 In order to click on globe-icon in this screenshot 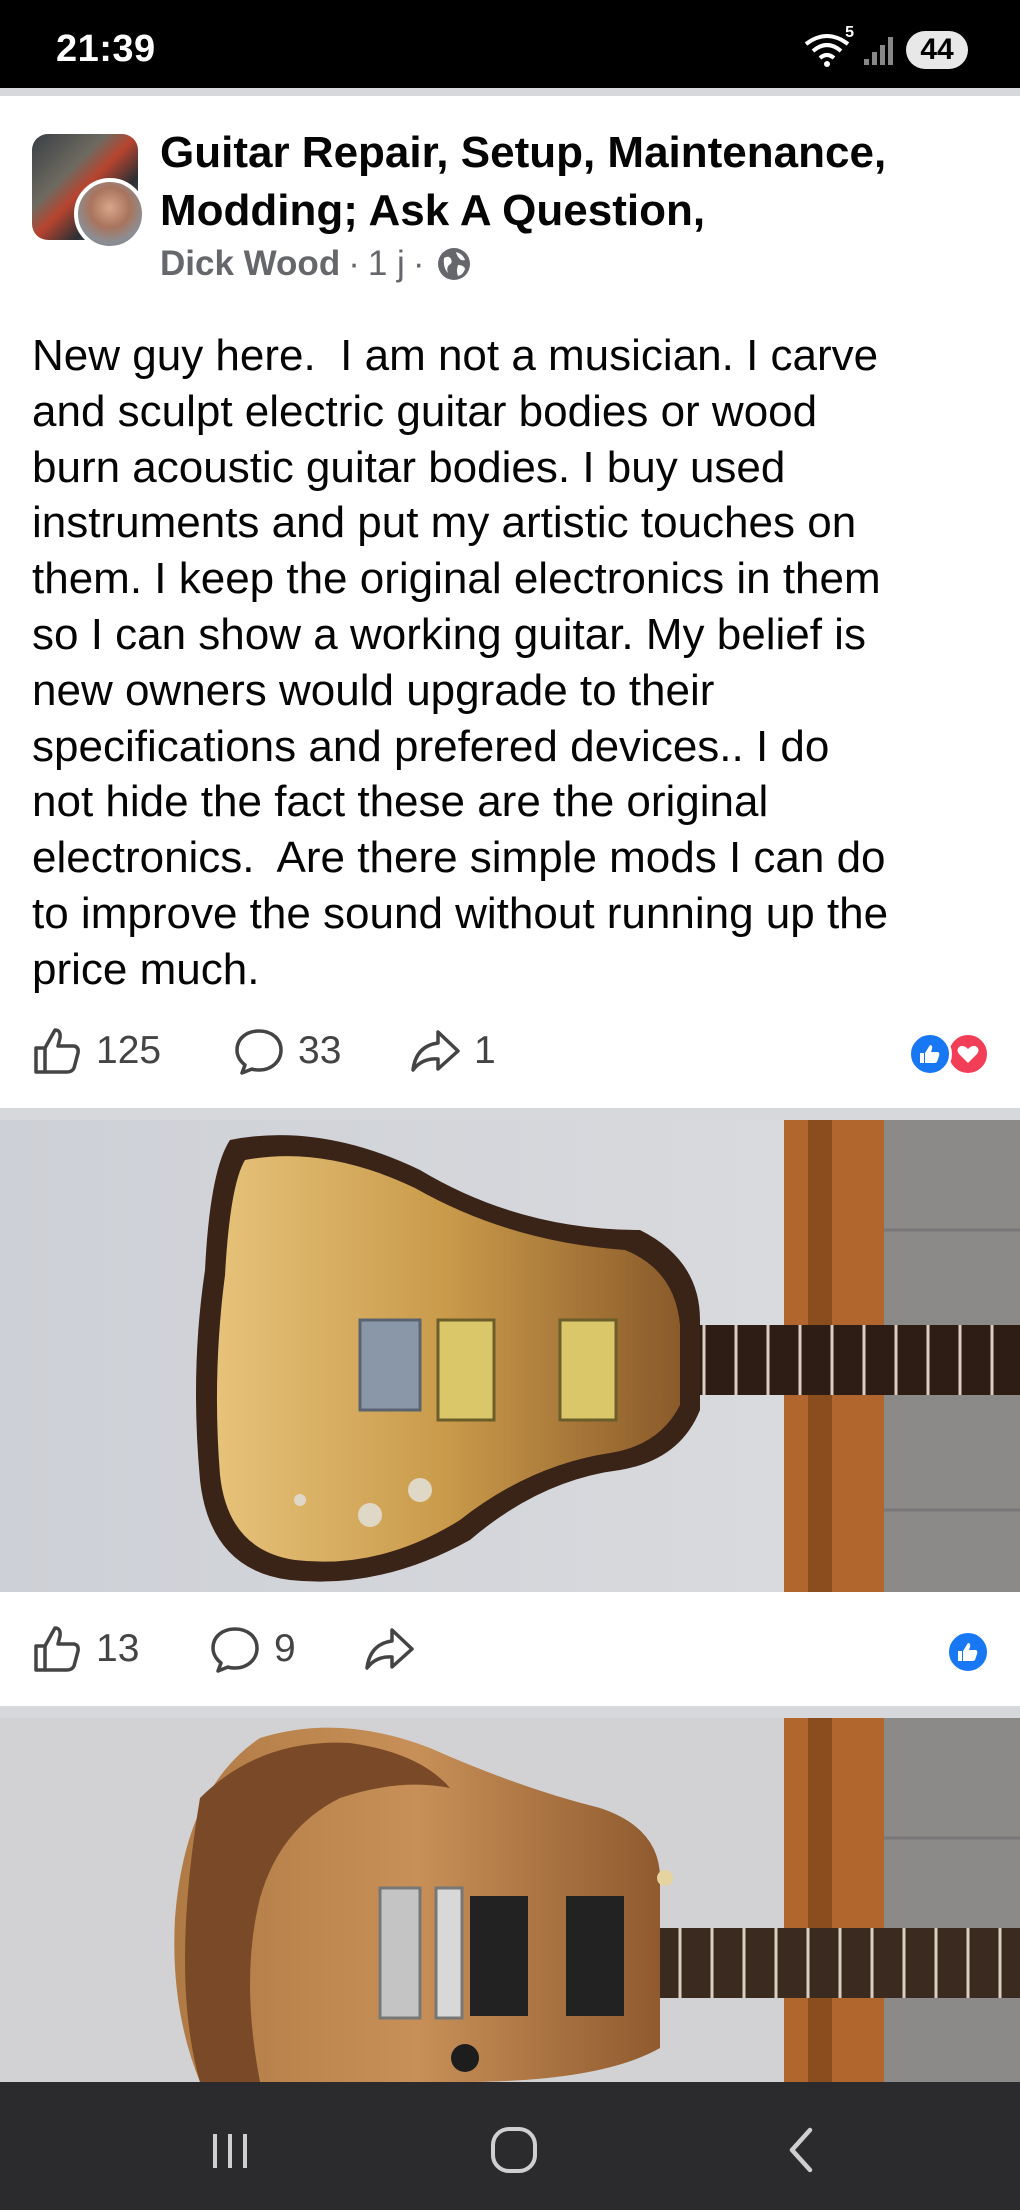, I will do `click(454, 264)`.